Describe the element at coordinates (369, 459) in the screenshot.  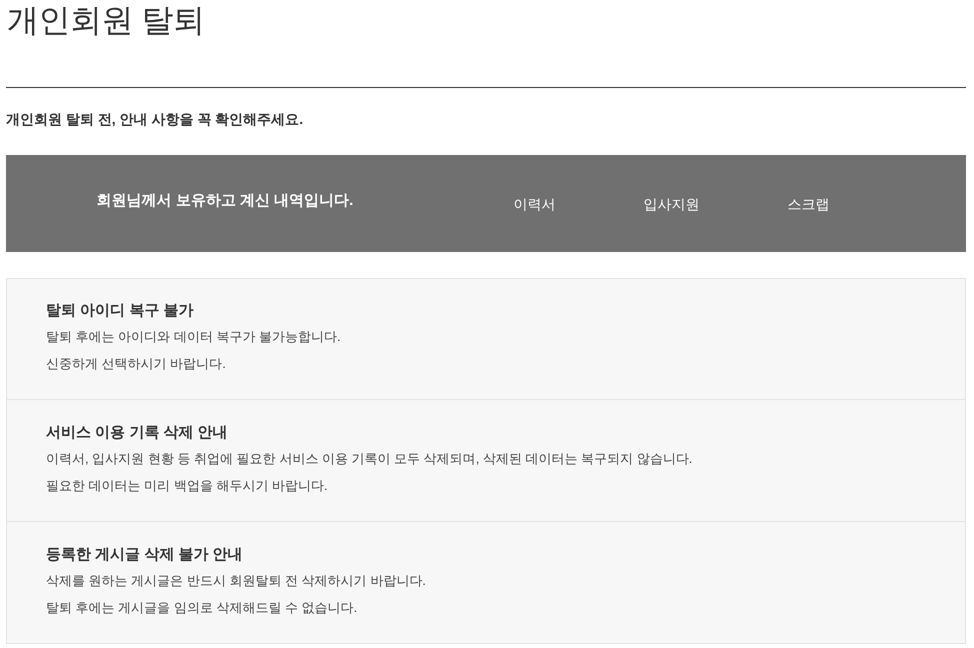
I see `notice-text: 이력서, 입사지원 현황 등 취업에 필요한 서비스 이용 기록이 모두 삭제되며, 삭제된 데이터는 복구되지 않습니다.` at that location.